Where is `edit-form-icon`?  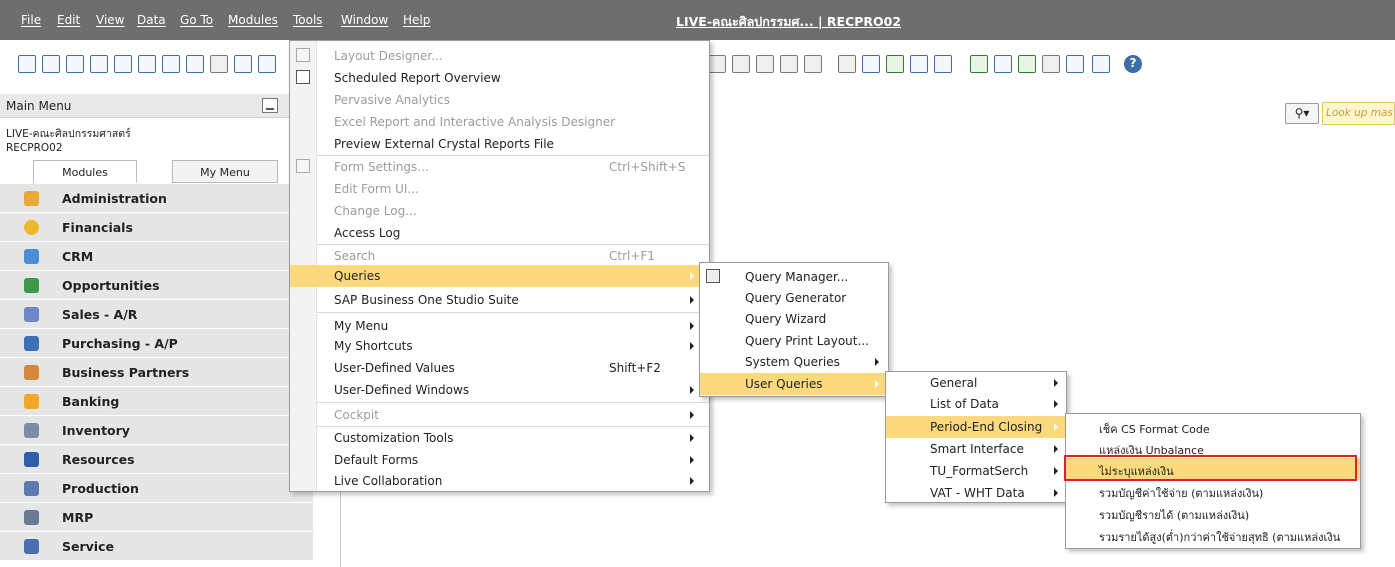 edit-form-icon is located at coordinates (847, 64).